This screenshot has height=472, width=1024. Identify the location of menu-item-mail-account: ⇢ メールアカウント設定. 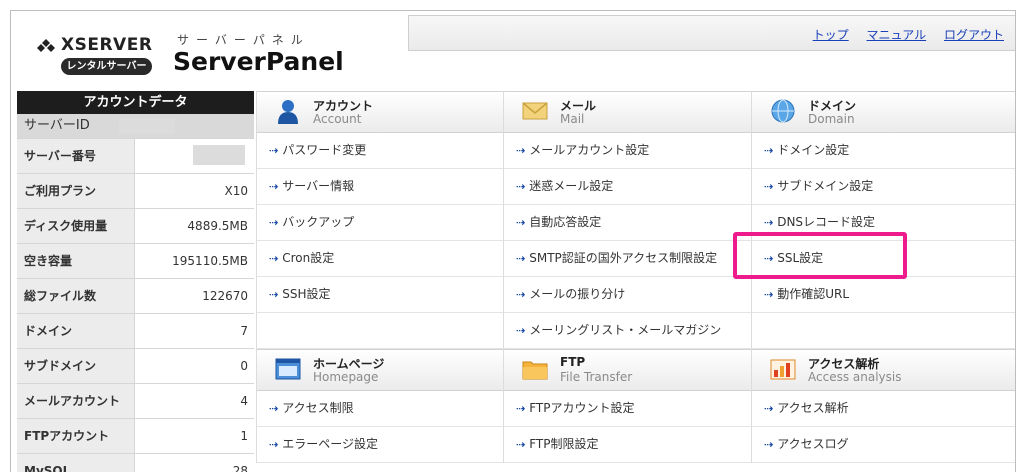
(628, 151).